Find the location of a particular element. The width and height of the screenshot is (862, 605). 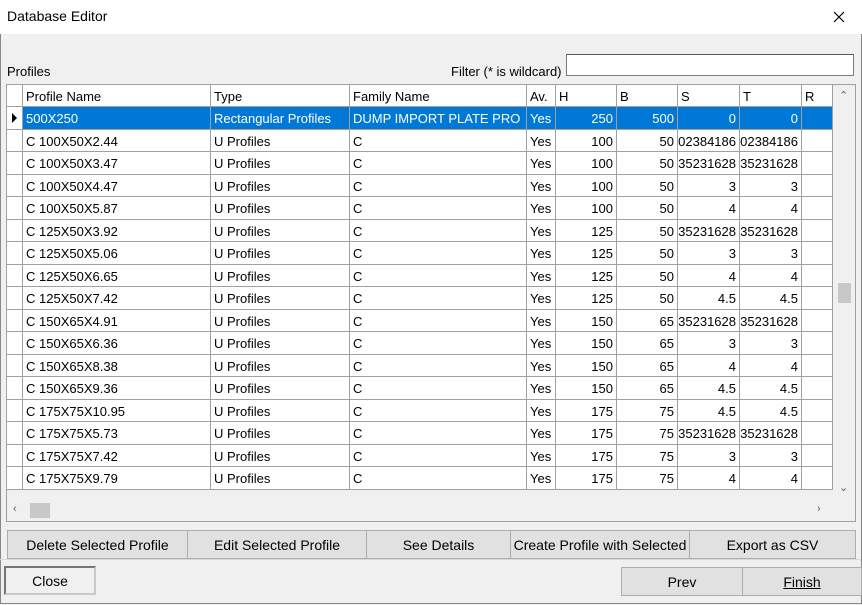

table-row: C 125X50X5.06 U Profiles C Yes 125 50 3 3 is located at coordinates (420, 253).